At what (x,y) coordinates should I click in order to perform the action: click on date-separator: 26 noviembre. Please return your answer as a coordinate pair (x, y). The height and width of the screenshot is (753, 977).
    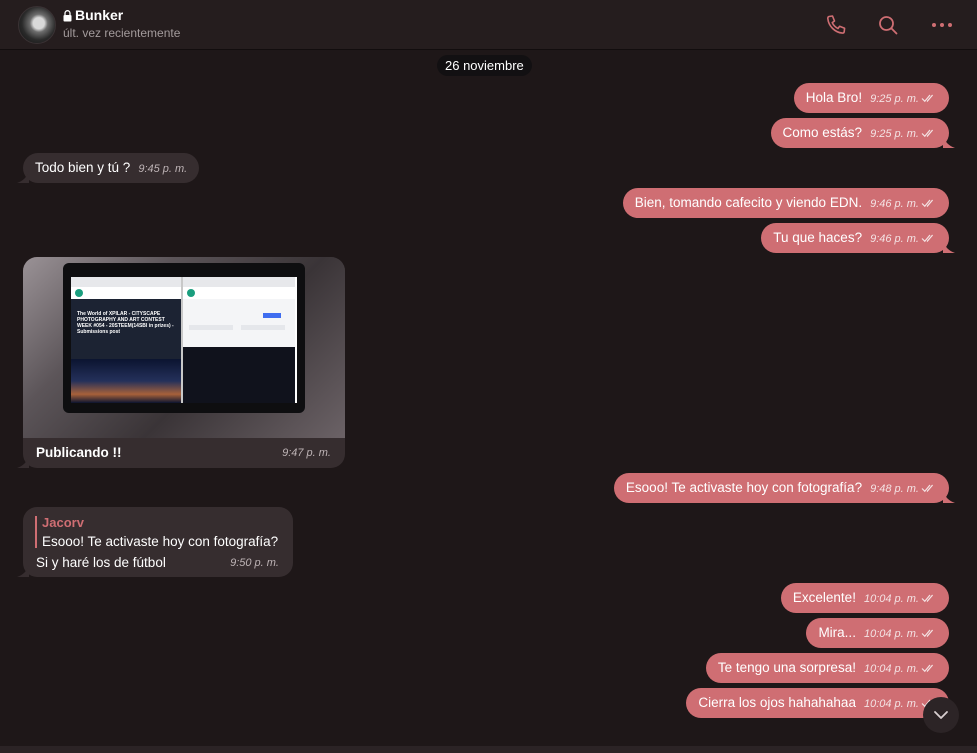
    Looking at the image, I should click on (484, 65).